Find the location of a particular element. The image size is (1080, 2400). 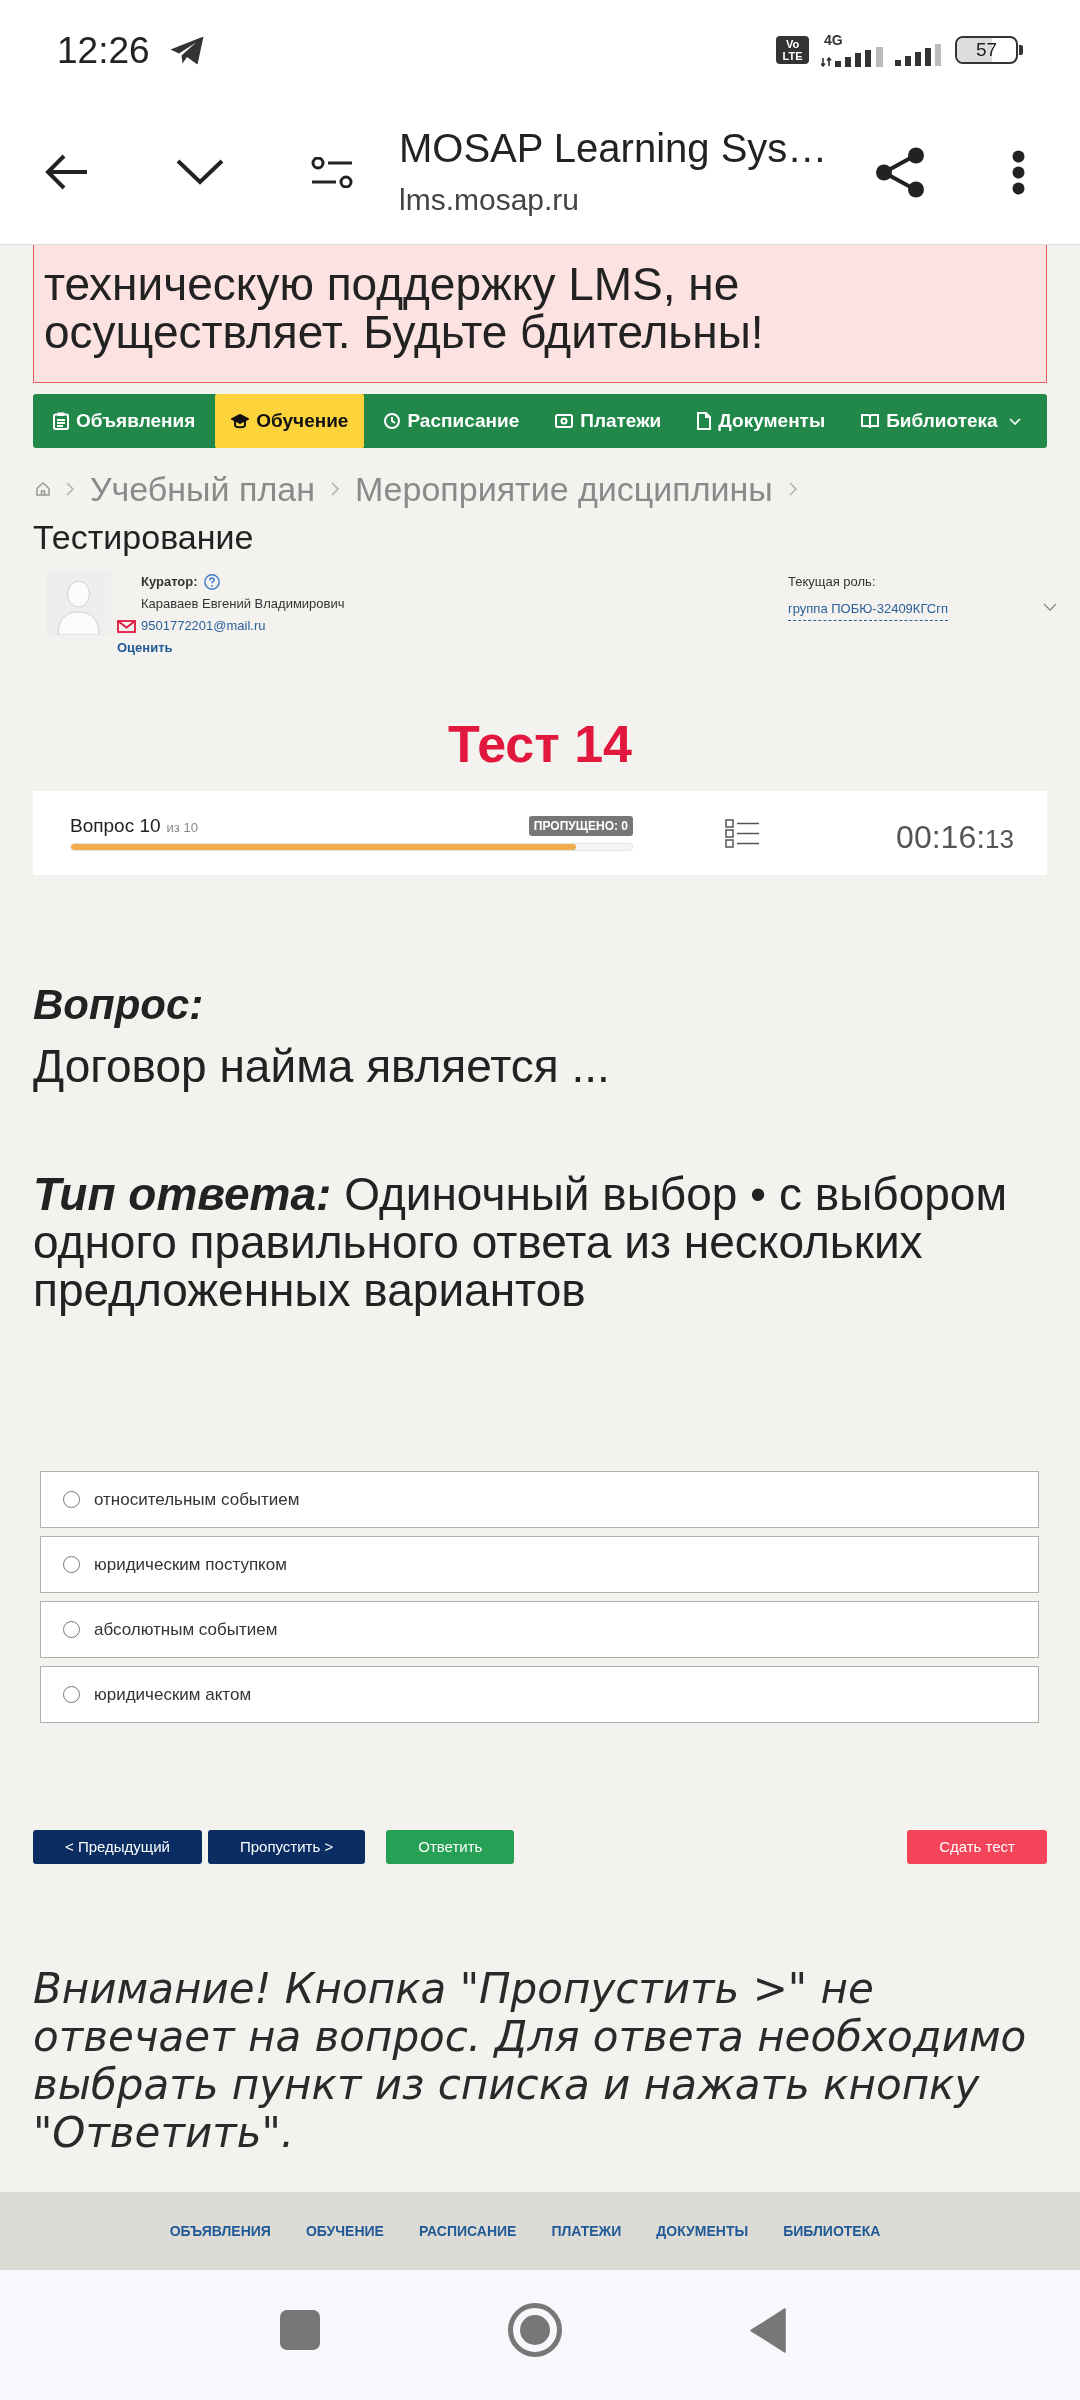

rate-link: Оценить is located at coordinates (145, 648).